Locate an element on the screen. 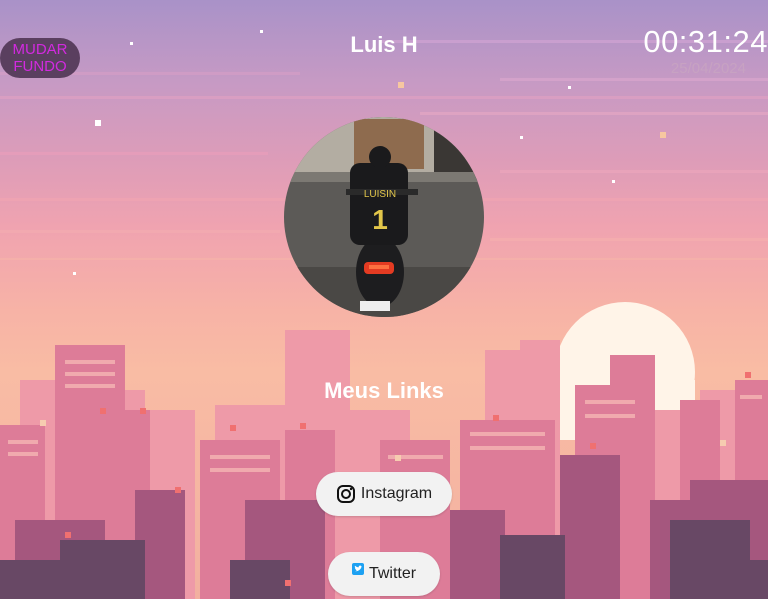  instagram-link-button: Instagram is located at coordinates (384, 494).